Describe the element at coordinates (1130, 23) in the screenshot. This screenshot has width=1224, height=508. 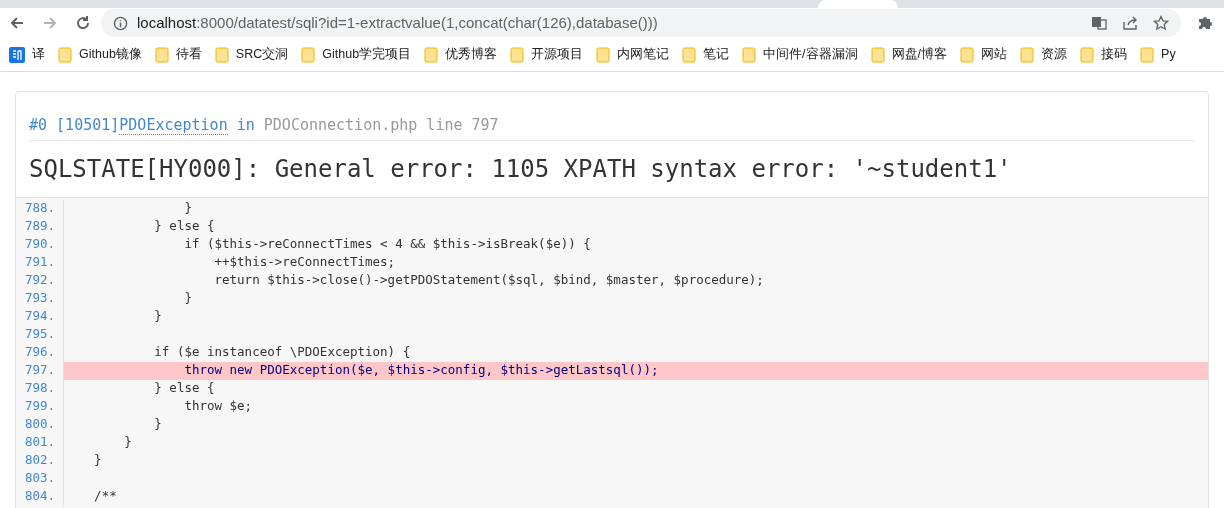
I see `share-icon` at that location.